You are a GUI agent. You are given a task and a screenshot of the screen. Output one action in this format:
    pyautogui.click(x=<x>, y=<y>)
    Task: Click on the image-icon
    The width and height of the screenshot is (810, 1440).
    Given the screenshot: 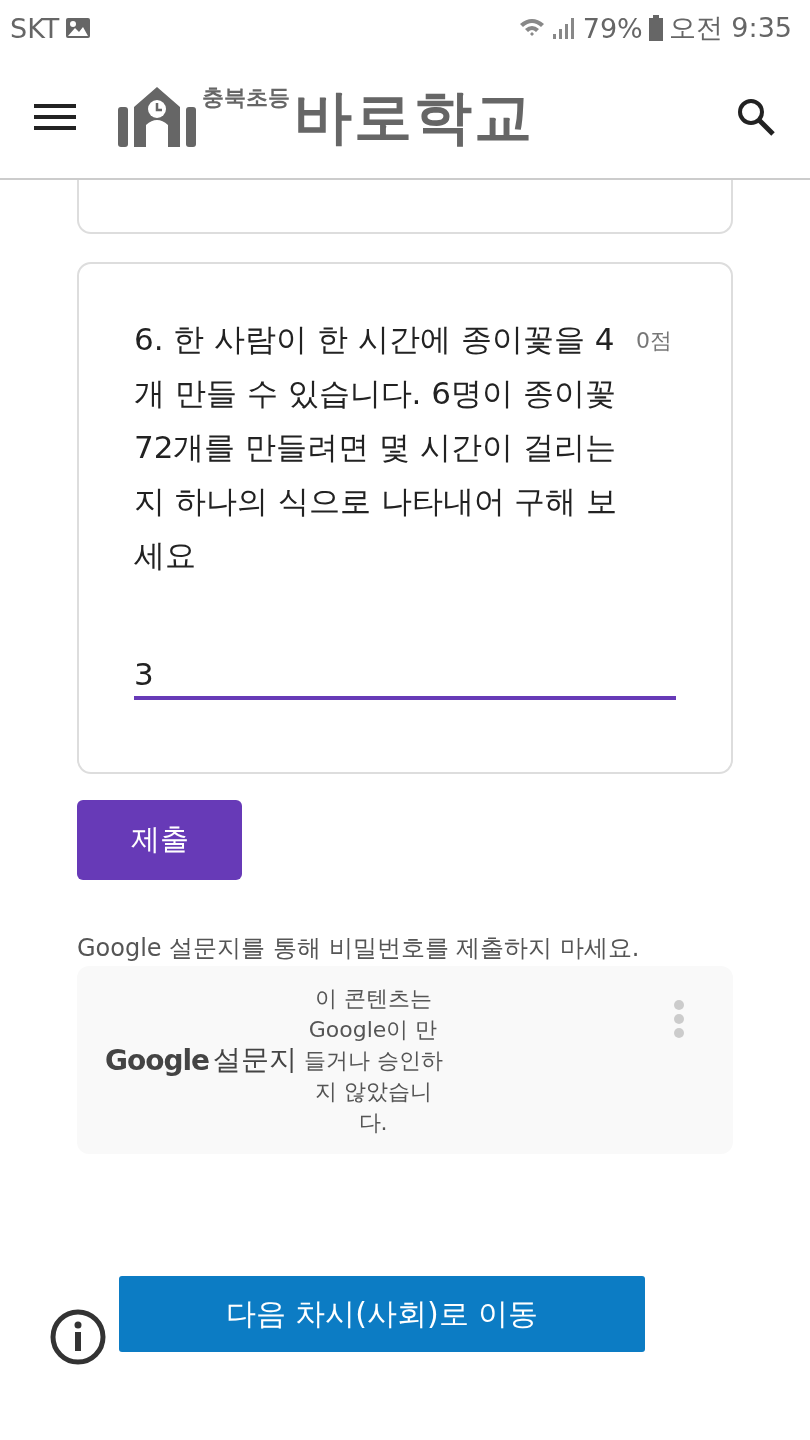 What is the action you would take?
    pyautogui.click(x=78, y=28)
    